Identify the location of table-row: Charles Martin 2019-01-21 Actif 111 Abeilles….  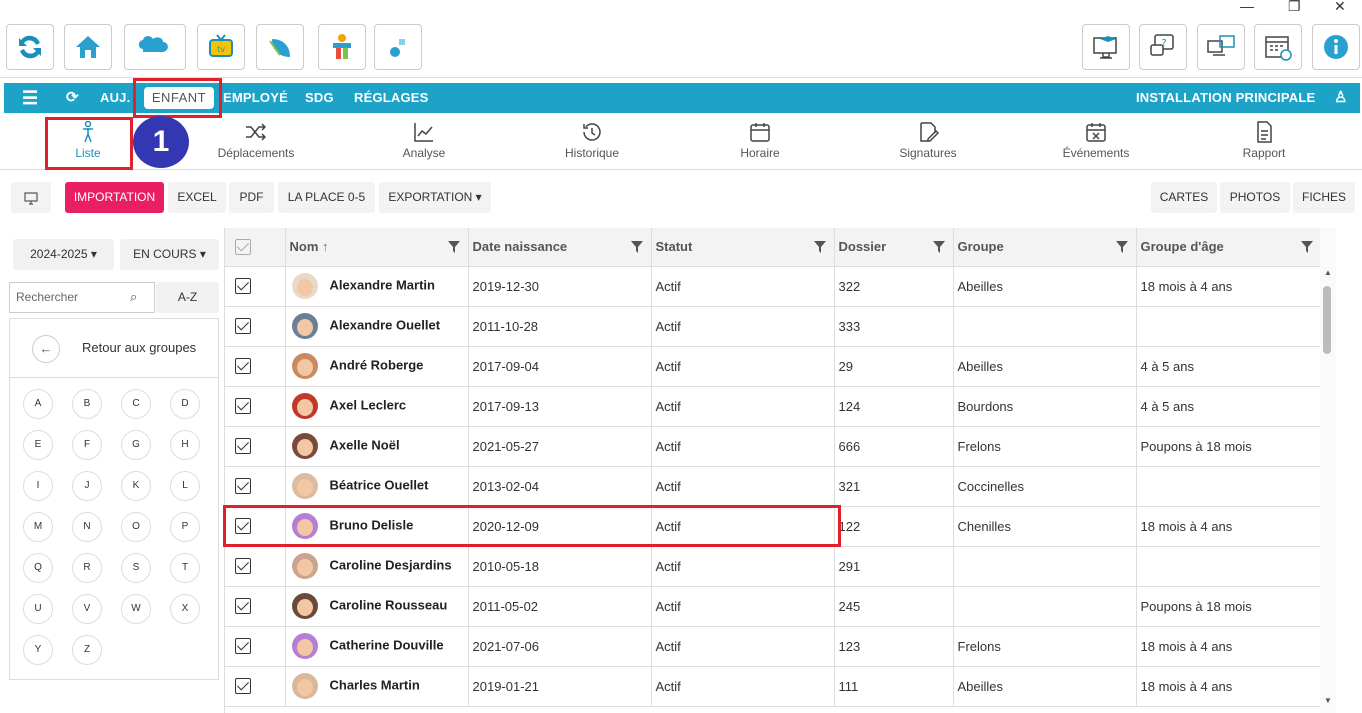
(773, 686).